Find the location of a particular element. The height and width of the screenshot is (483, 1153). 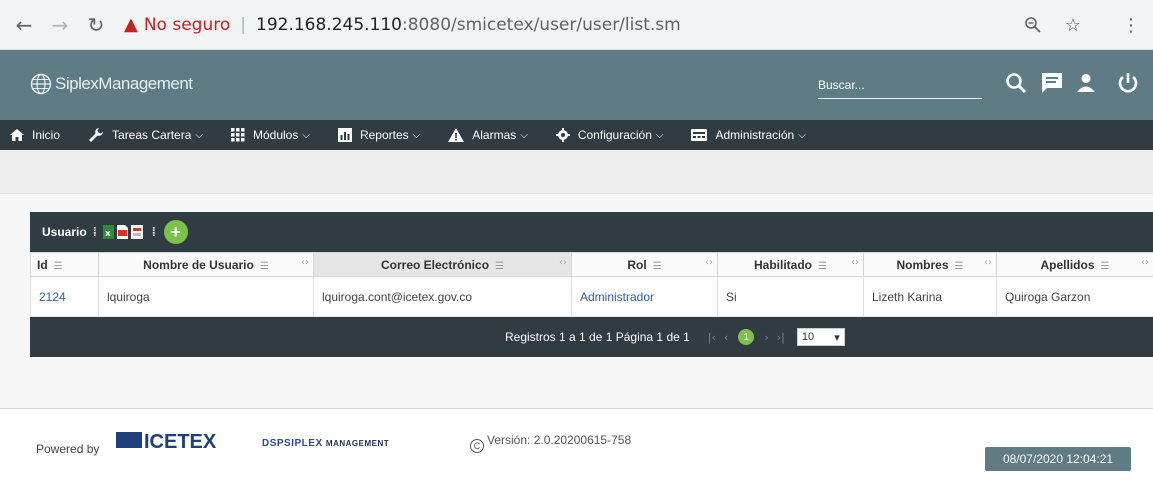

nav-label: Alarmas is located at coordinates (494, 135).